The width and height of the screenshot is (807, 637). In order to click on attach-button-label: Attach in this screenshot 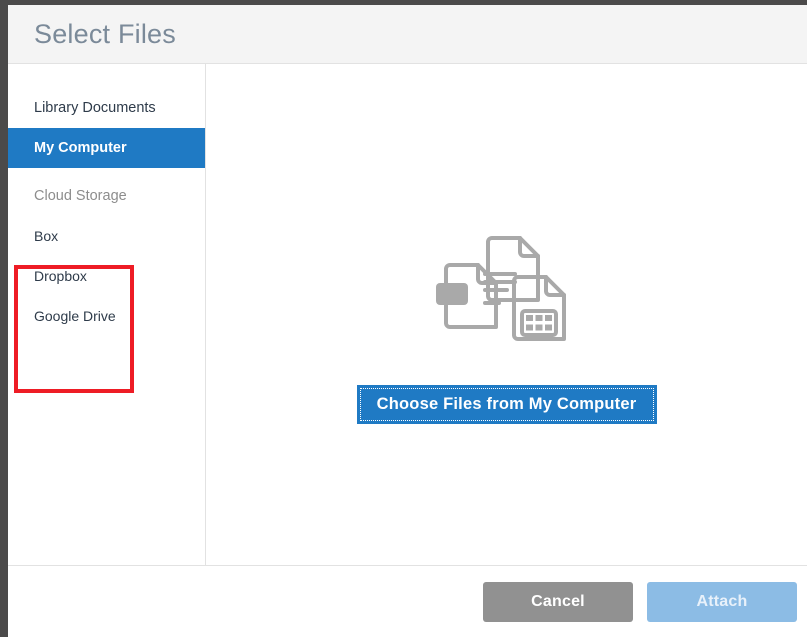, I will do `click(722, 601)`.